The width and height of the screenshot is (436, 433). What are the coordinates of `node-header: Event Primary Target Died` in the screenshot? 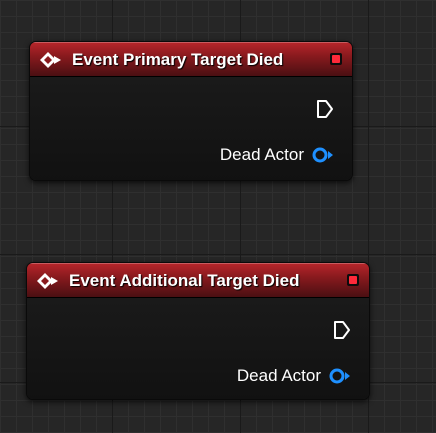 It's located at (191, 59).